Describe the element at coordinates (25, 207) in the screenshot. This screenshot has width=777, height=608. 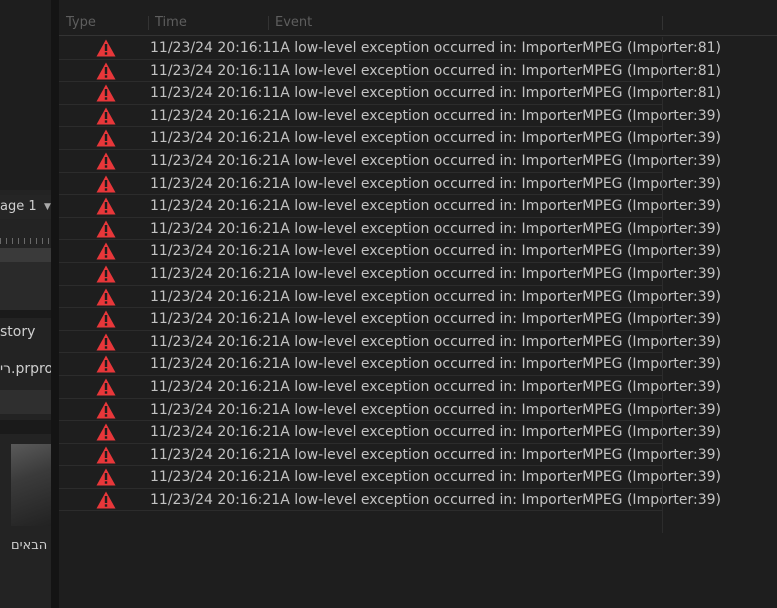
I see `sequence-dropdown: age 1 ▼` at that location.